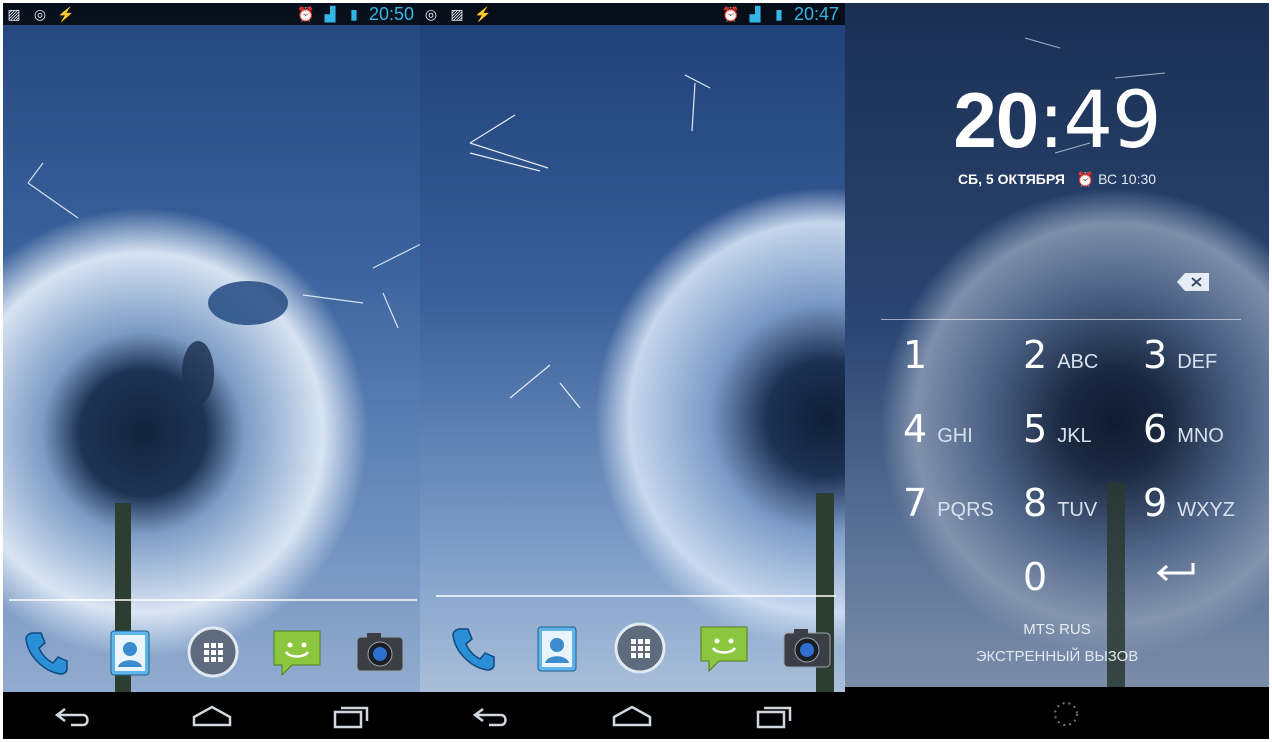 The height and width of the screenshot is (742, 1272). Describe the element at coordinates (958, 432) in the screenshot. I see `key-4: 4 GHI` at that location.